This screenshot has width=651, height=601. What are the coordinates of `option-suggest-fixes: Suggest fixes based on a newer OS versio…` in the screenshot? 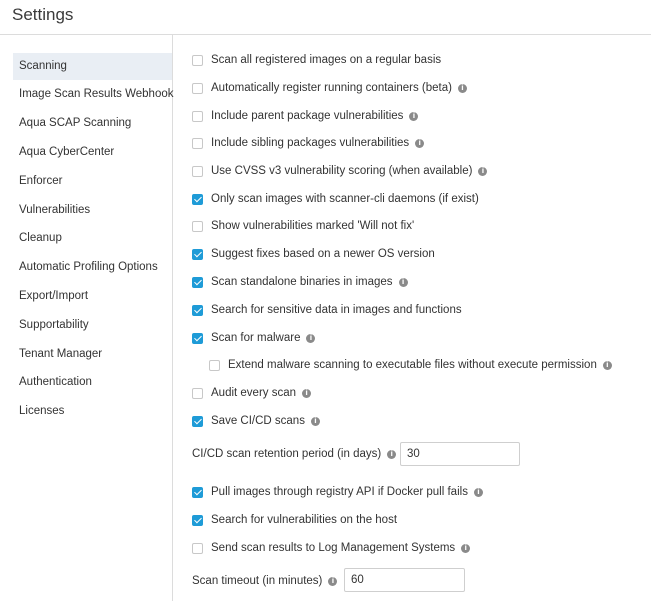 It's located at (313, 254).